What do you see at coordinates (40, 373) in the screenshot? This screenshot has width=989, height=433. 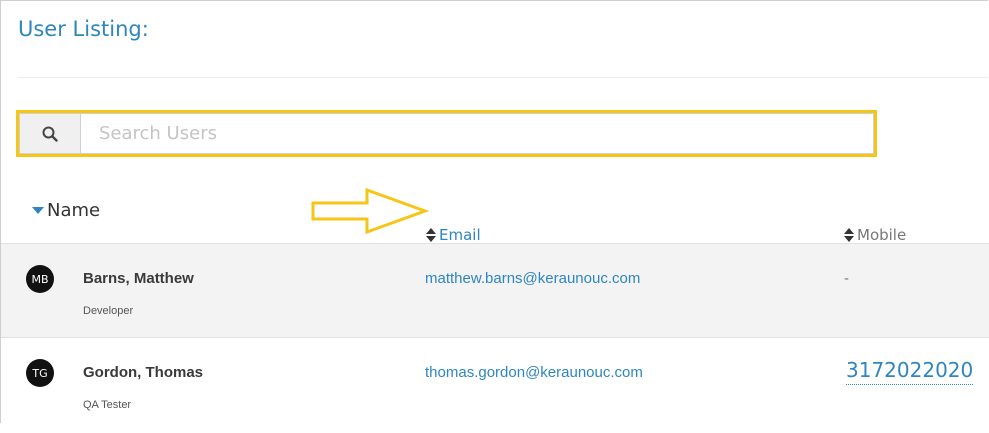 I see `avatar: TG` at bounding box center [40, 373].